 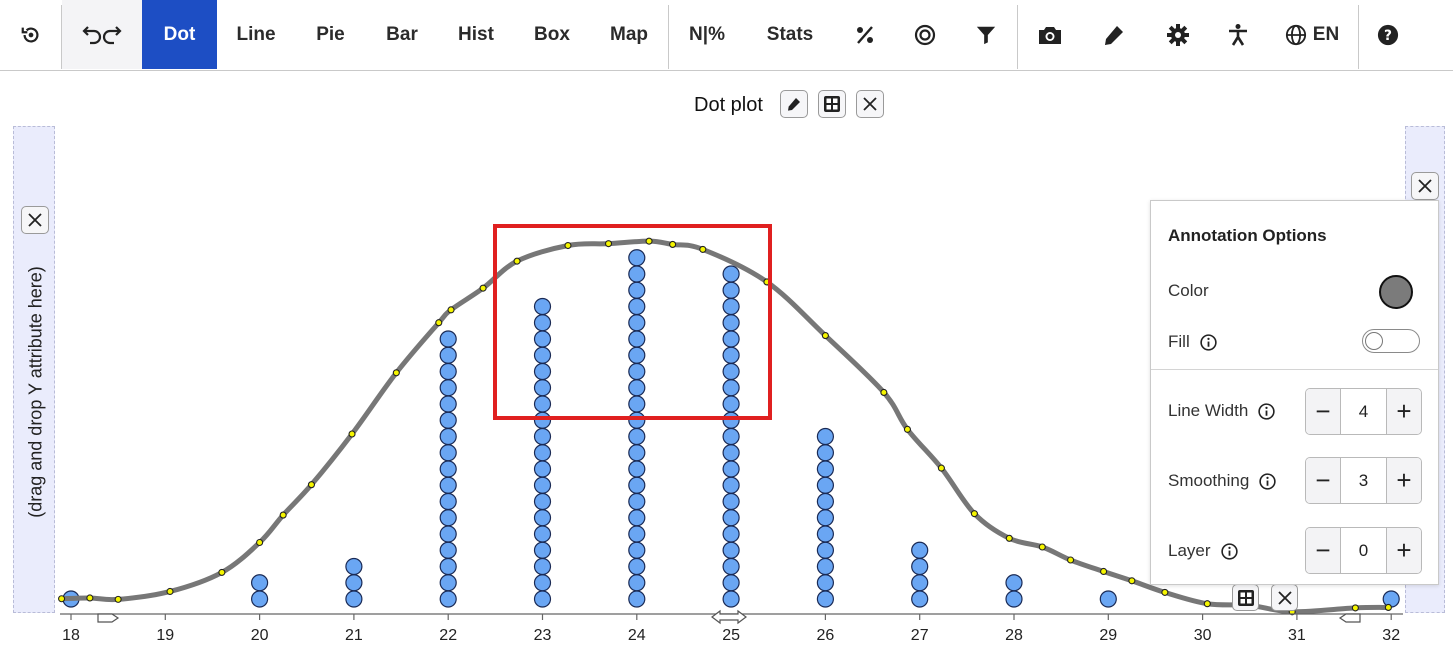 What do you see at coordinates (1363, 411) in the screenshot?
I see `line-width-value: 4` at bounding box center [1363, 411].